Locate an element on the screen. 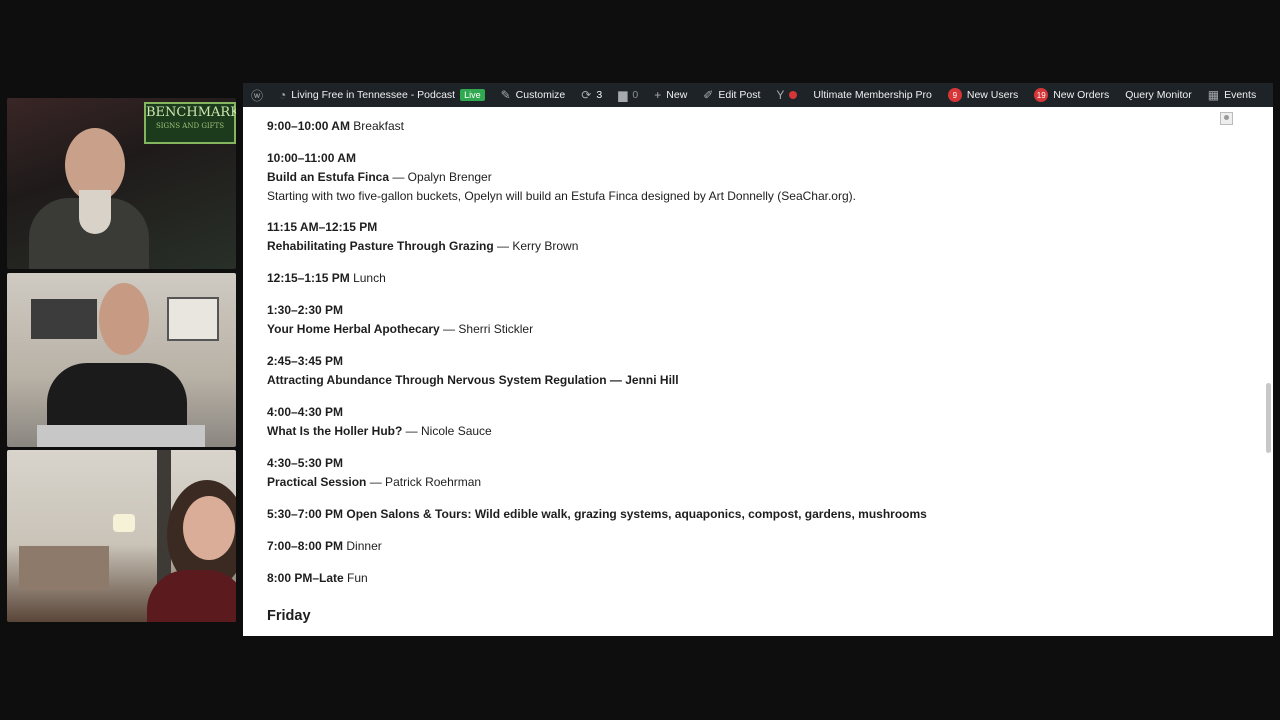 The height and width of the screenshot is (720, 1280). new-users-menu: 9 New Users is located at coordinates (983, 95).